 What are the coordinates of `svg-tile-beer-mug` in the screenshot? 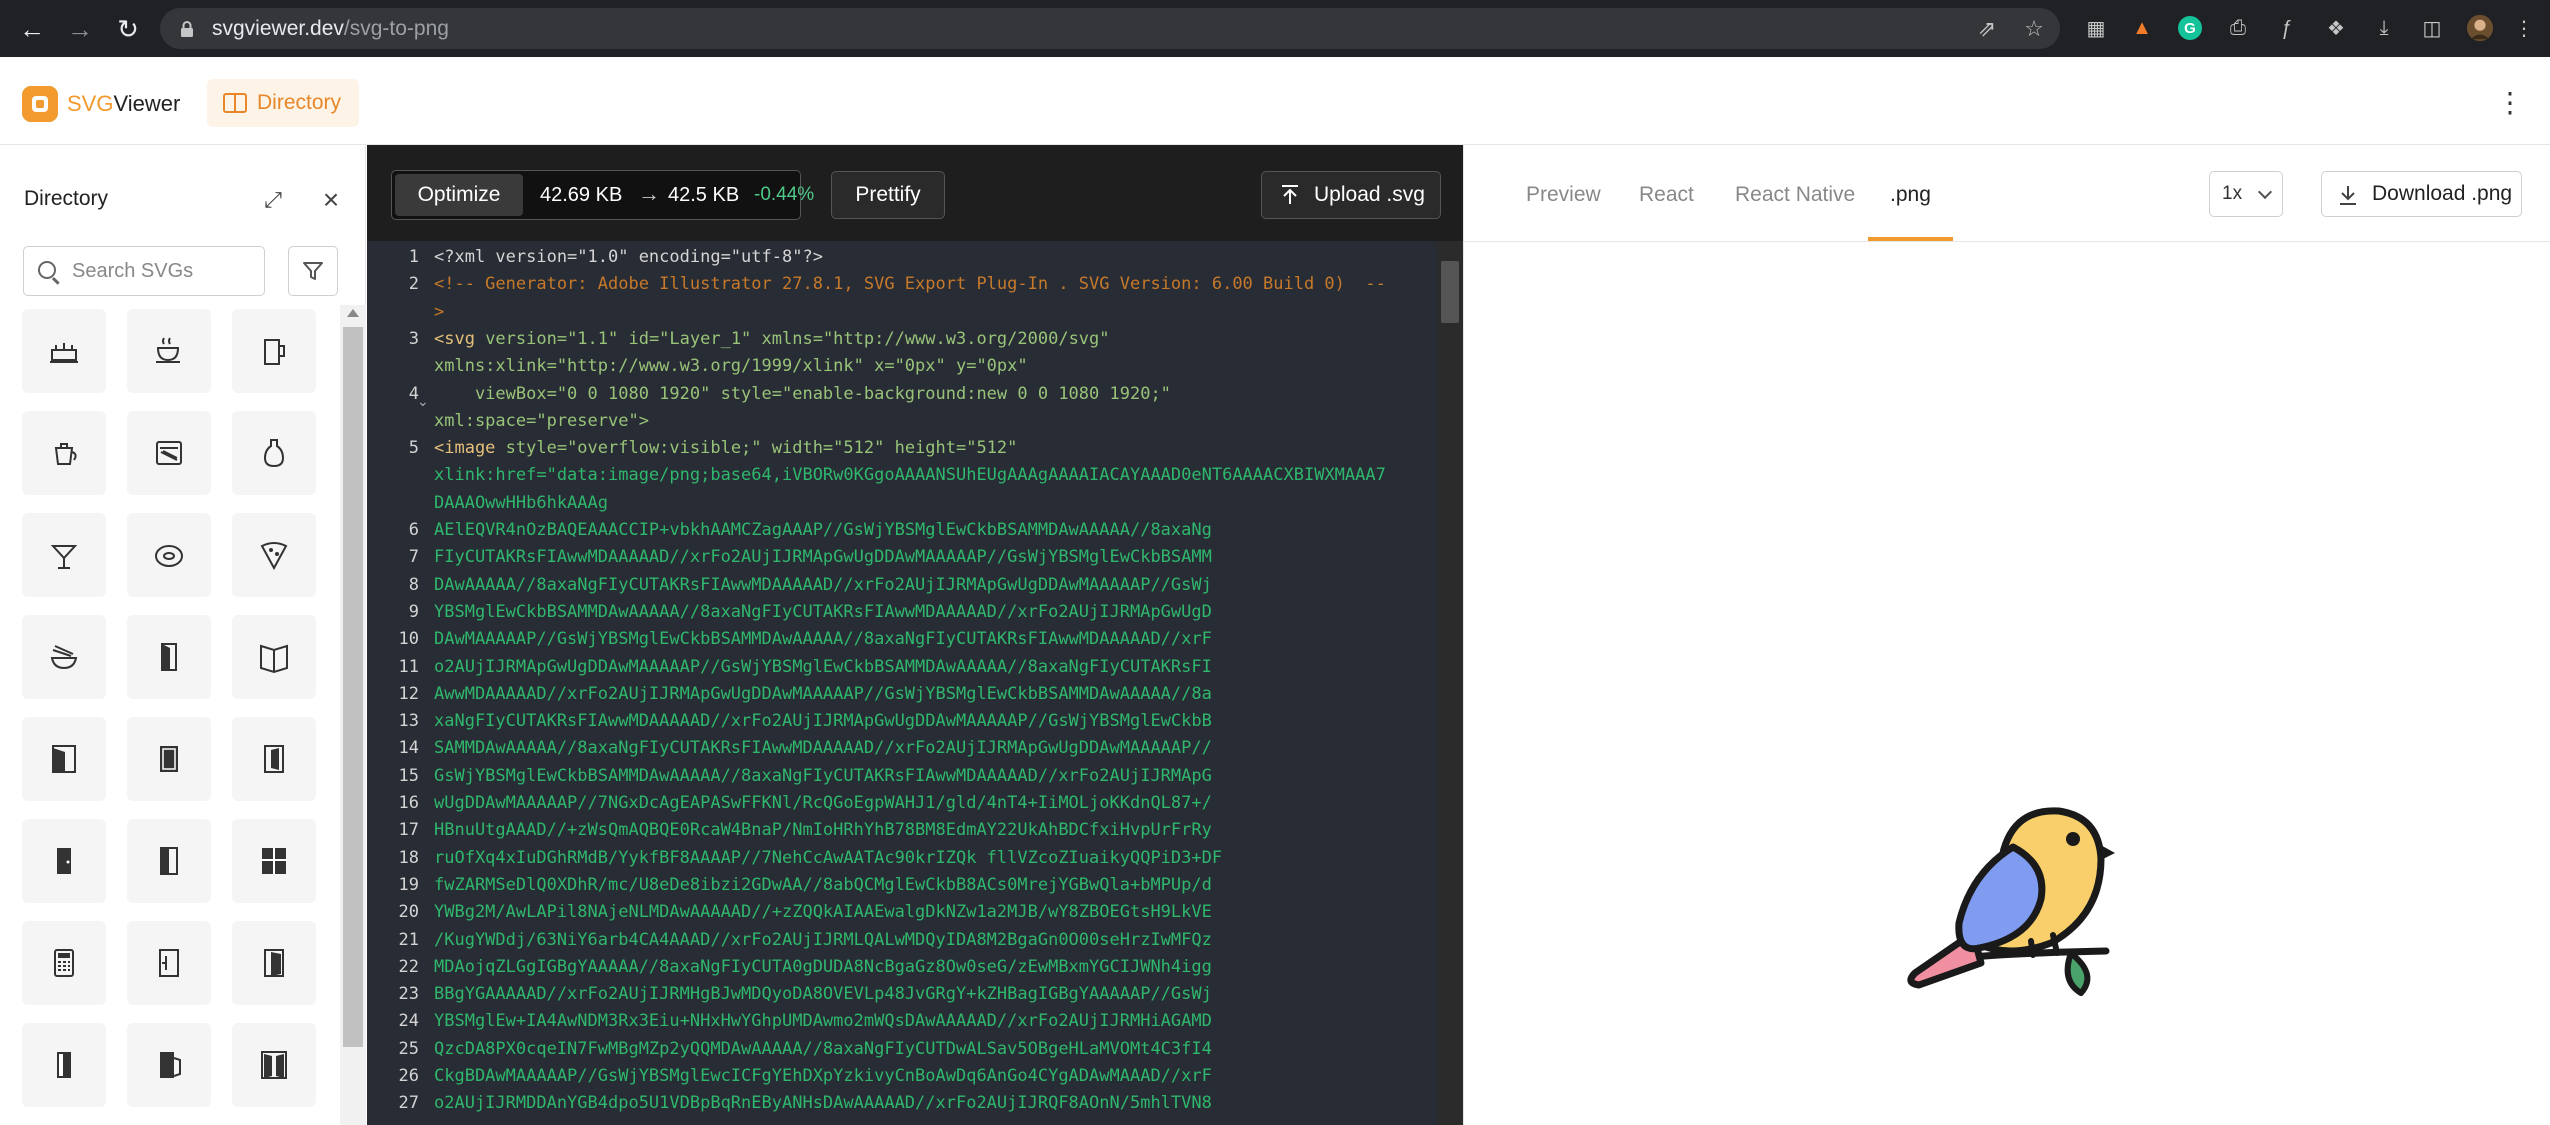 It's located at (274, 351).